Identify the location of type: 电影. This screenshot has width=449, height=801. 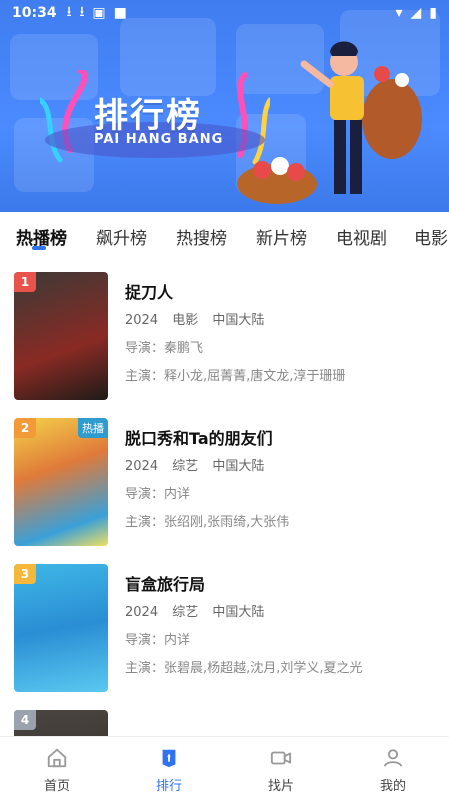
(185, 320).